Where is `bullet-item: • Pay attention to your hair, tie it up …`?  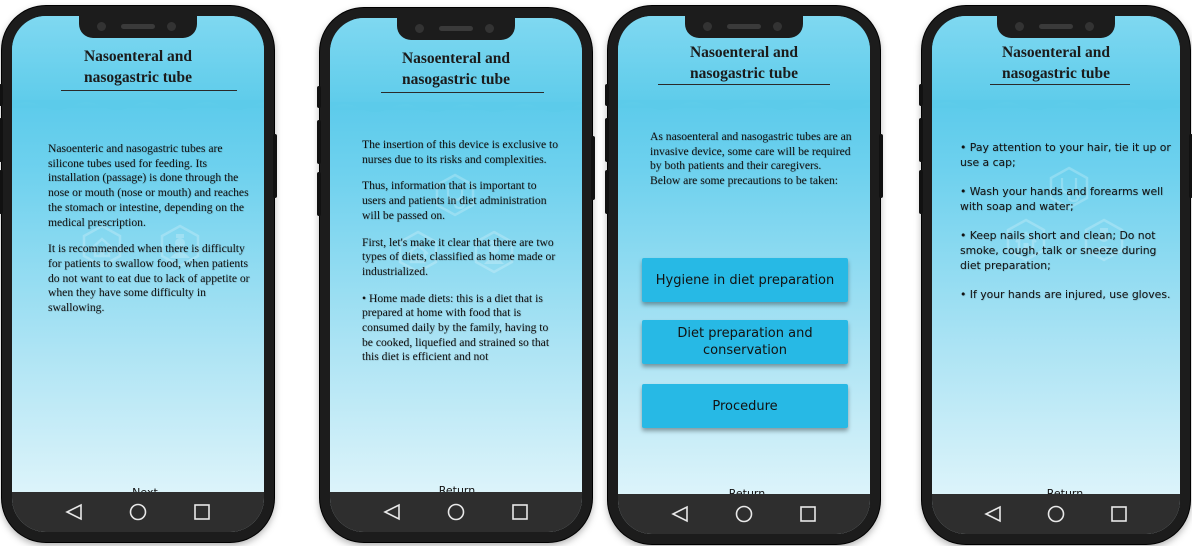 bullet-item: • Pay attention to your hair, tie it up … is located at coordinates (1065, 155).